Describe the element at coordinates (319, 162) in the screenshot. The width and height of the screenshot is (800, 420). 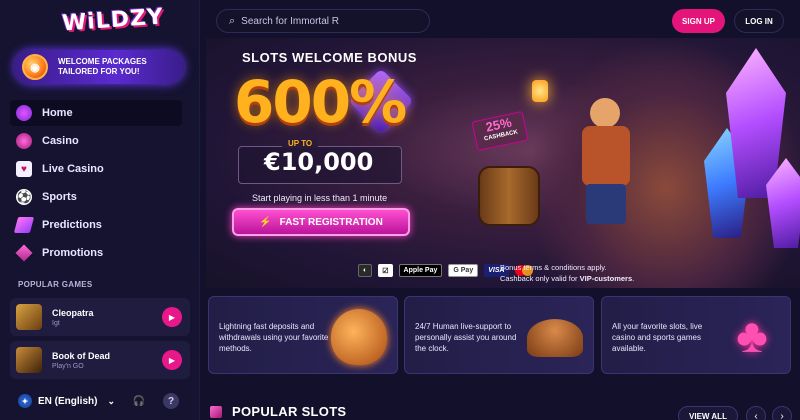
I see `bonus-amount: €10,000` at that location.